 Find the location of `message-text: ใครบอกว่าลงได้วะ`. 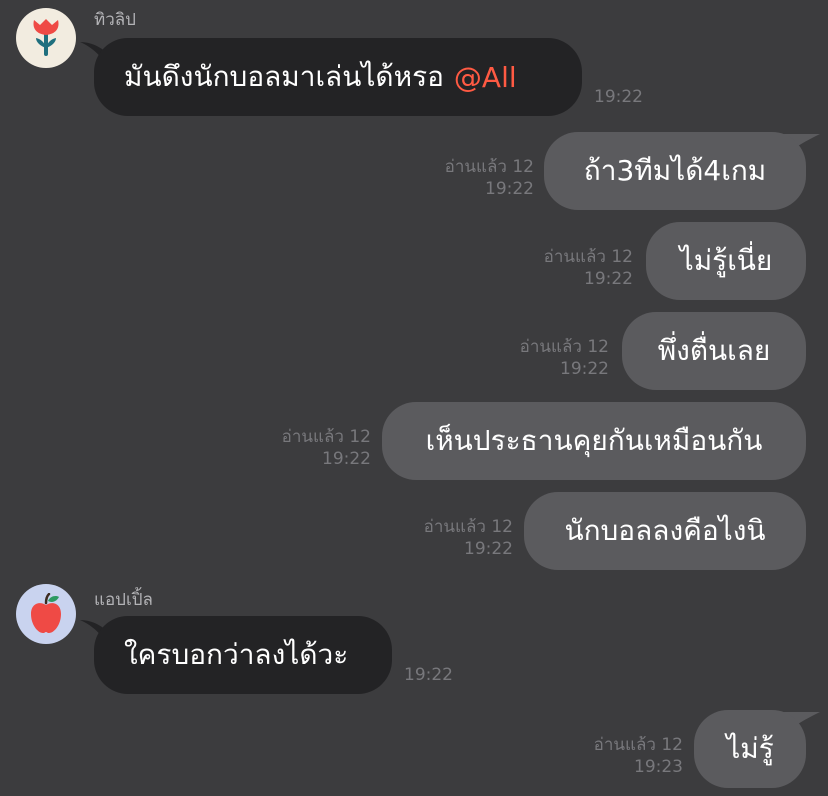

message-text: ใครบอกว่าลงได้วะ is located at coordinates (236, 654).